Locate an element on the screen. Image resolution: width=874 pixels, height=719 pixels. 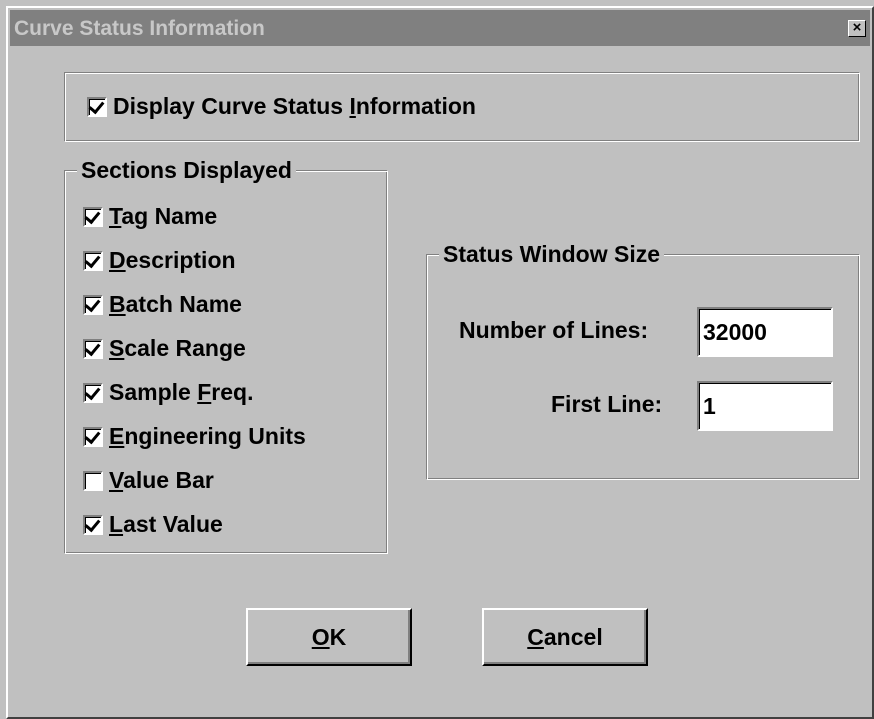
first-line-label: First Line: is located at coordinates (607, 404).